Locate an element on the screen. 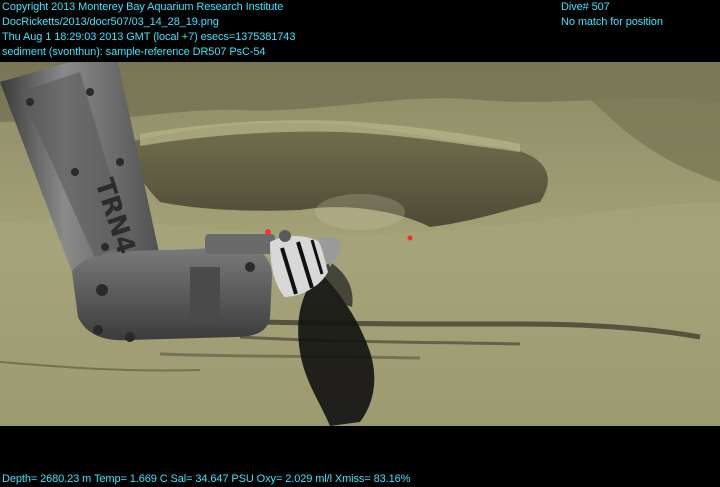  dive-number: Dive# 507 is located at coordinates (585, 7).